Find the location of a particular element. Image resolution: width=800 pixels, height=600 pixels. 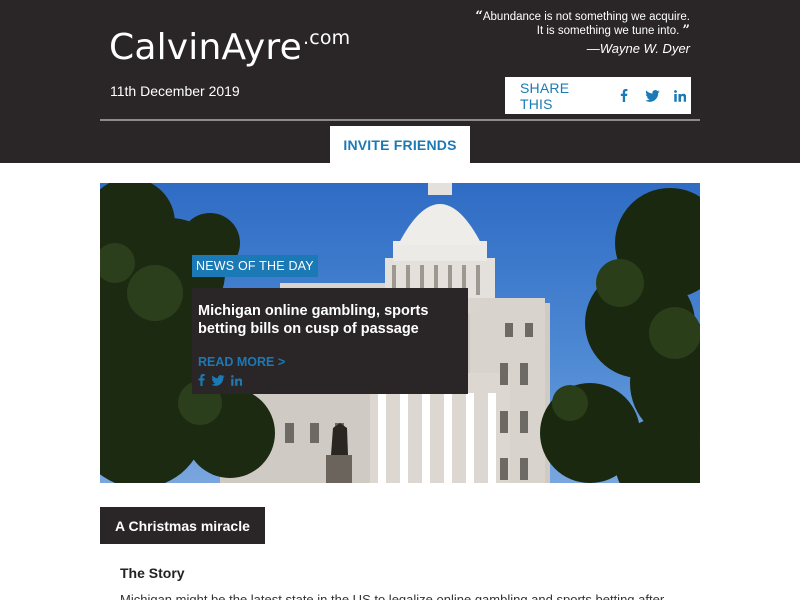

logo-suffix-text: .com is located at coordinates (326, 38).